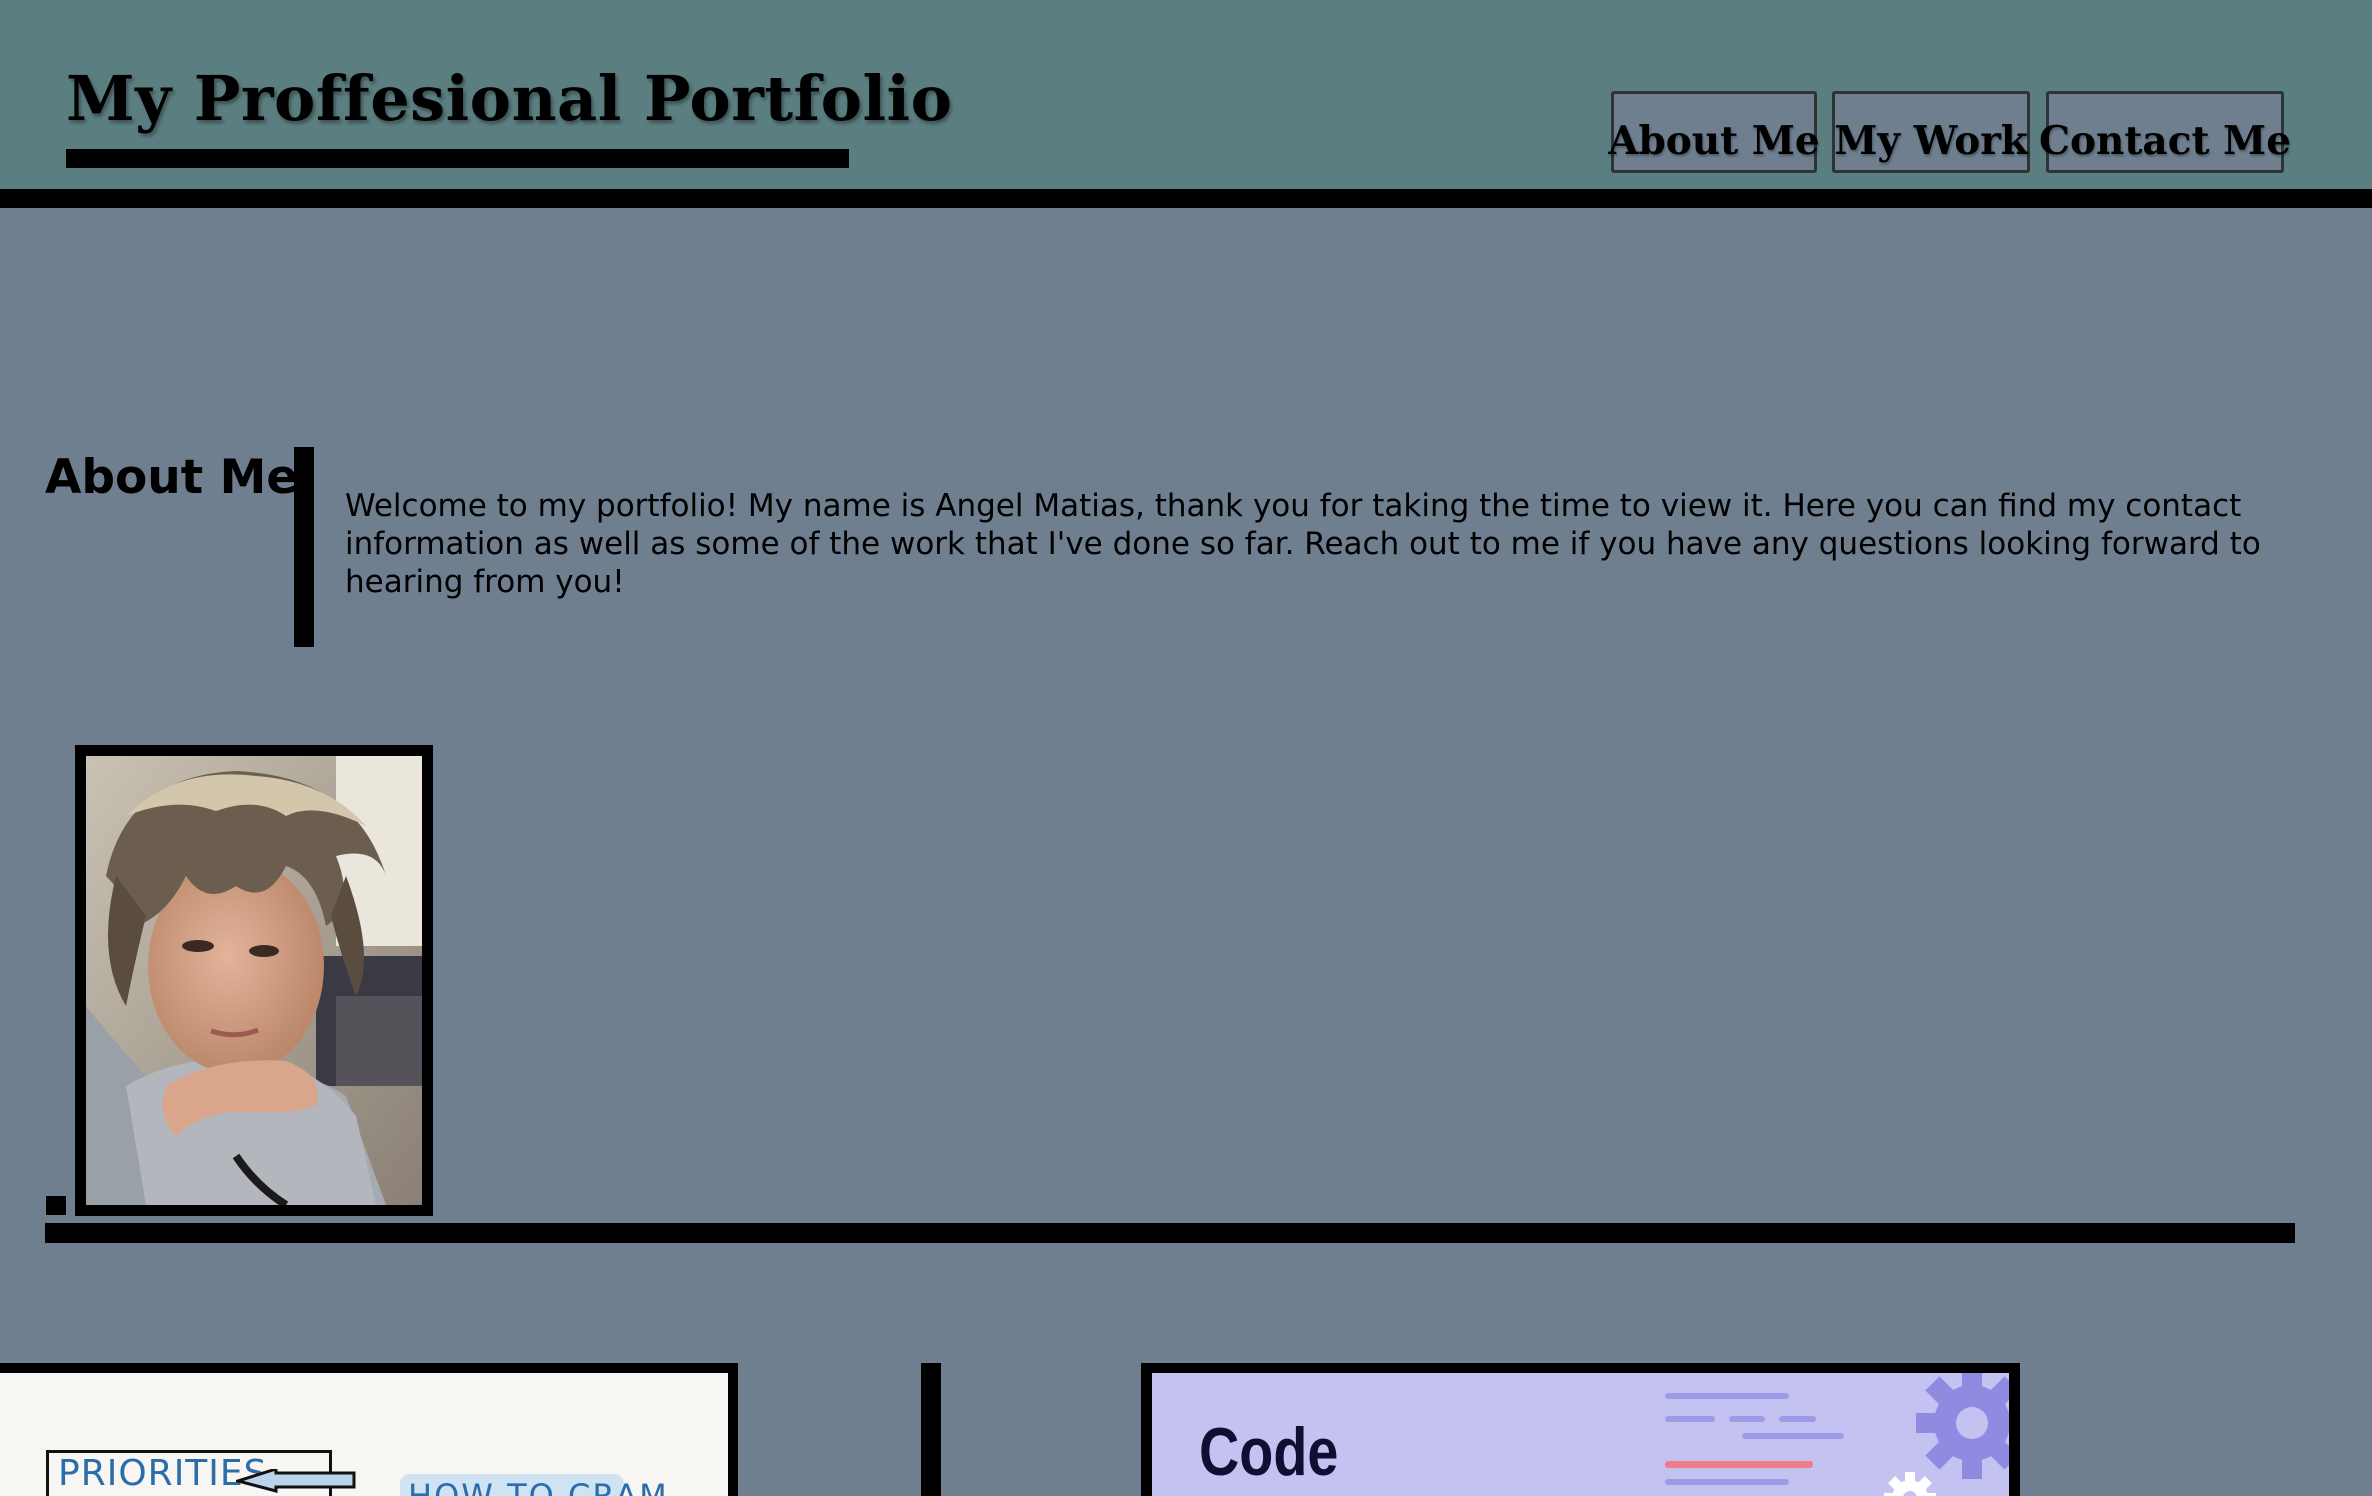 Image resolution: width=2372 pixels, height=1496 pixels. I want to click on about-heading: About Me, so click(172, 477).